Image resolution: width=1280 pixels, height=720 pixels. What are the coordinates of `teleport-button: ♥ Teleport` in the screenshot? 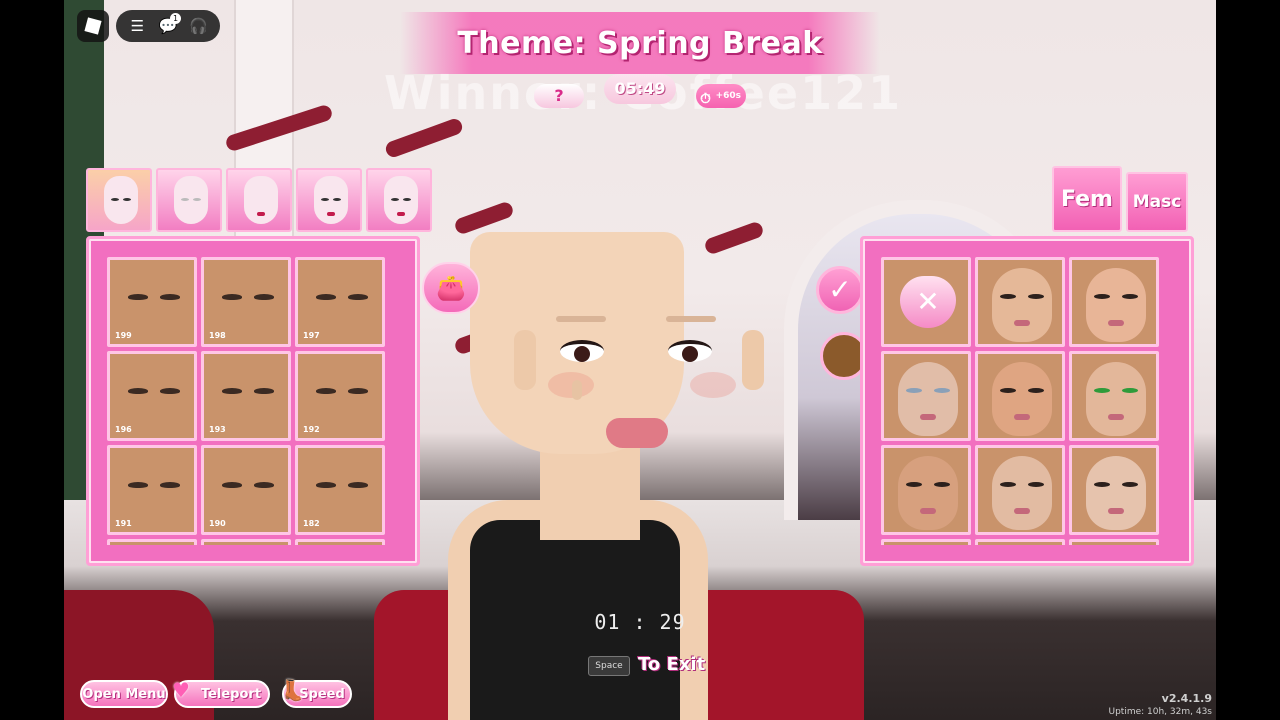 It's located at (221, 693).